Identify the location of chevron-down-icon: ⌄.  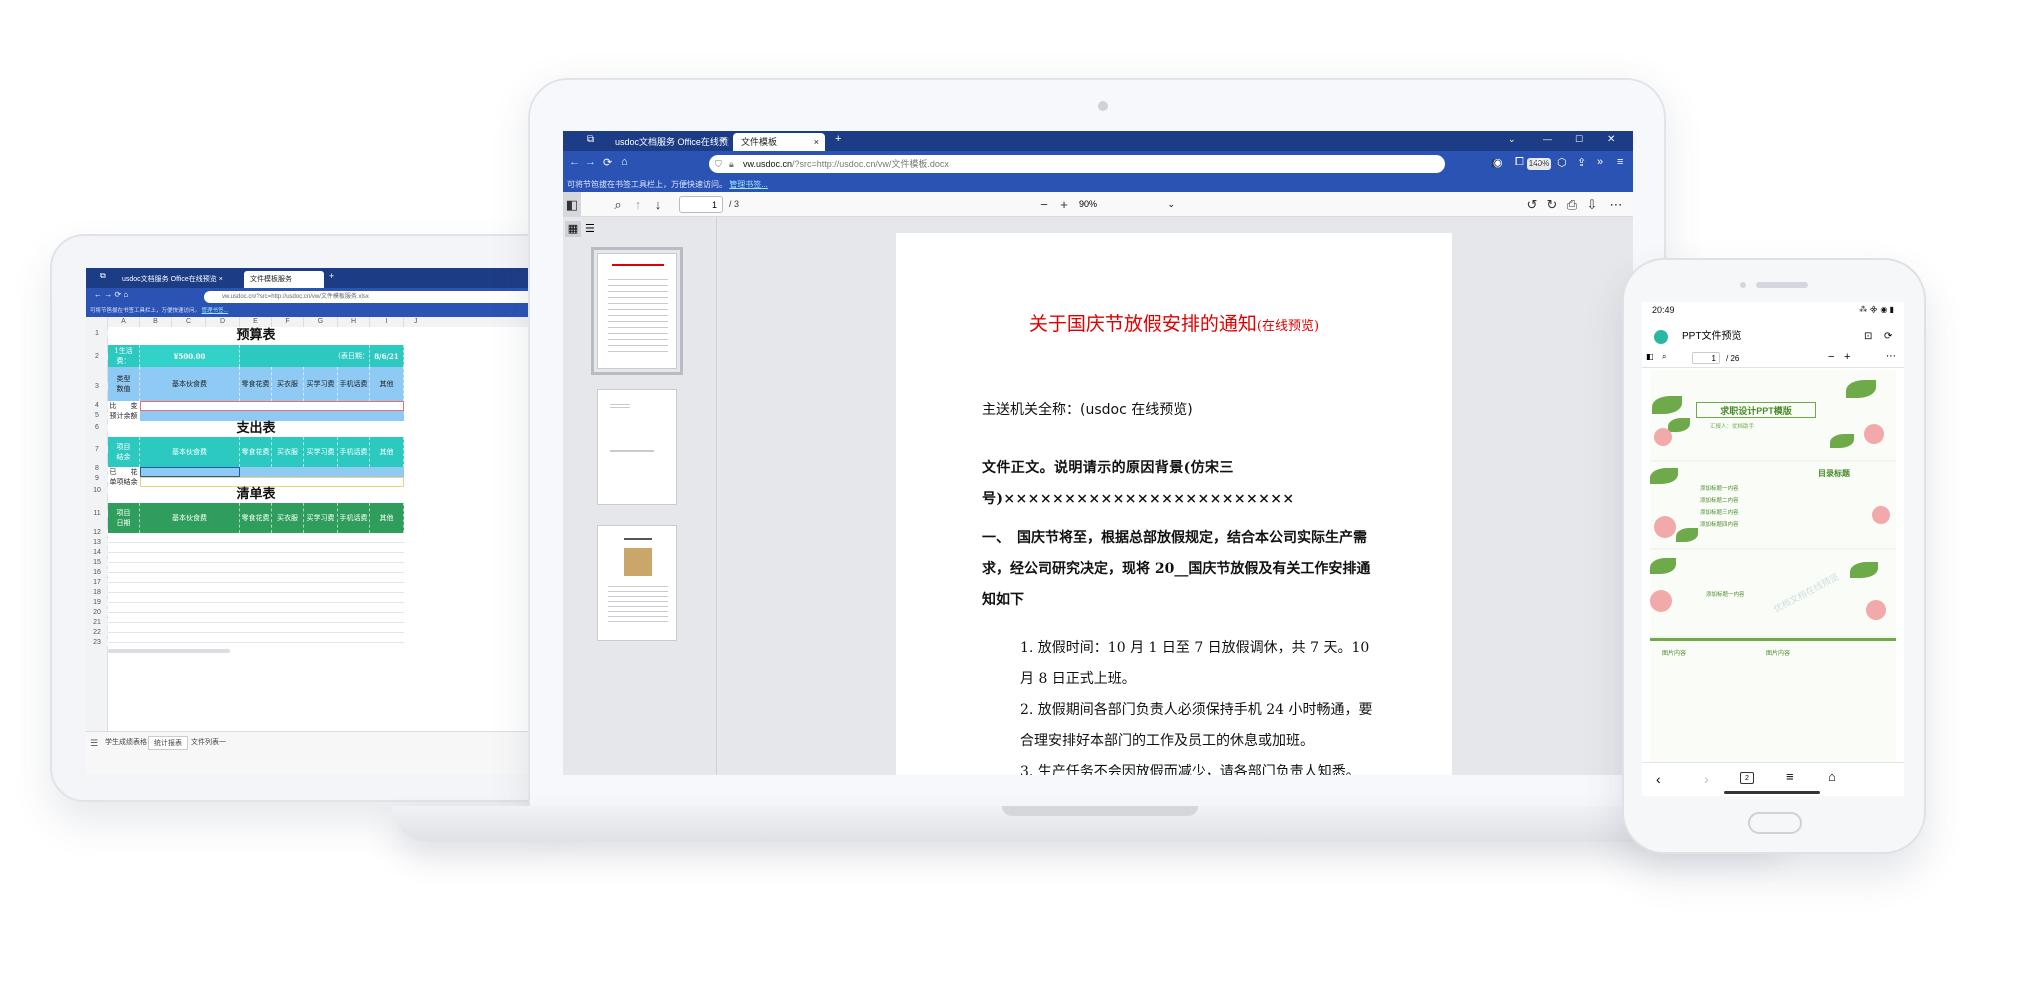
(1512, 139).